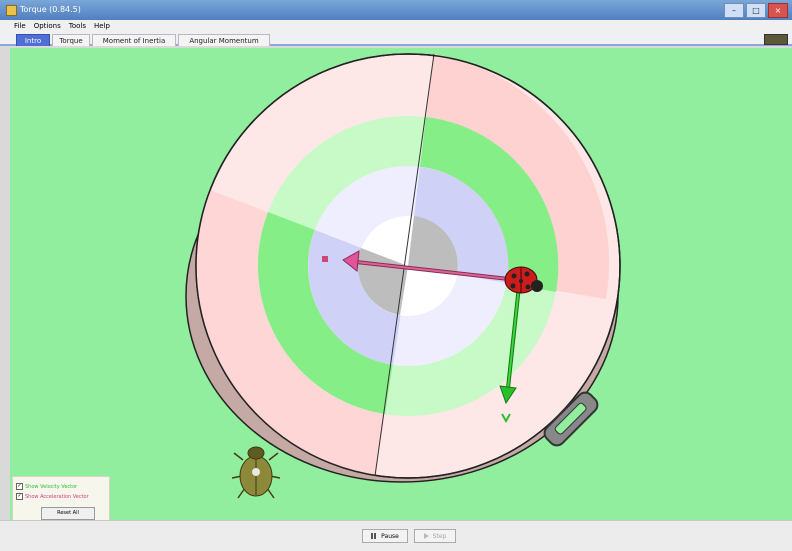 This screenshot has height=551, width=792. Describe the element at coordinates (396, 10) in the screenshot. I see `title-bar: Torque (0.84.5) – □ ×` at that location.